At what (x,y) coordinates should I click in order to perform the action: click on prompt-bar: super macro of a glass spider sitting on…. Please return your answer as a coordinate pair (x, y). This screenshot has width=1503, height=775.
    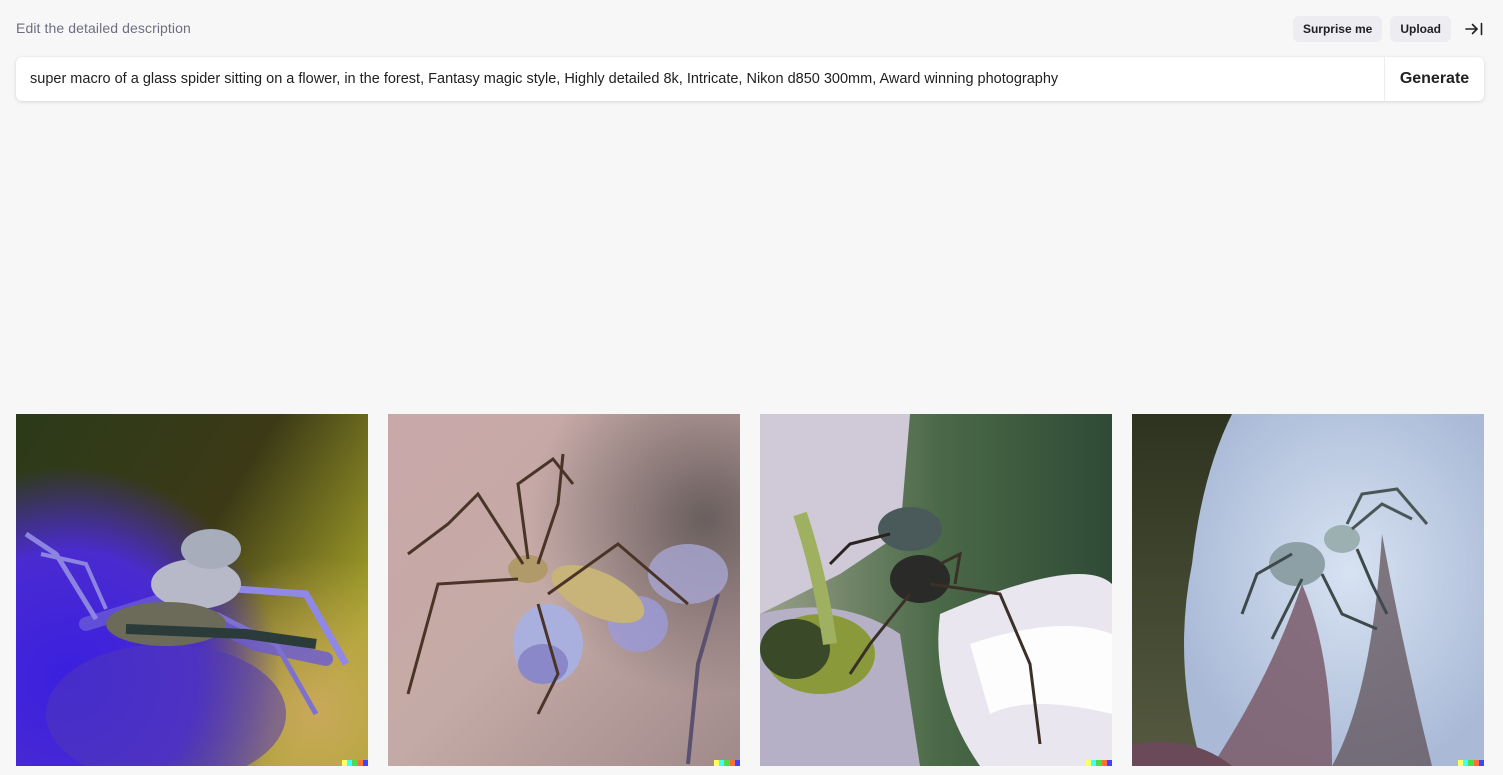
    Looking at the image, I should click on (750, 79).